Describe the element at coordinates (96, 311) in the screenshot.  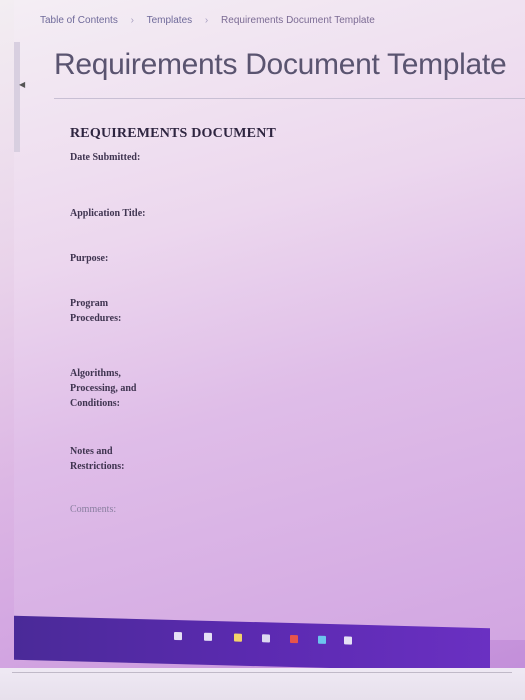
I see `field-program-procedures: Program Procedures:` at that location.